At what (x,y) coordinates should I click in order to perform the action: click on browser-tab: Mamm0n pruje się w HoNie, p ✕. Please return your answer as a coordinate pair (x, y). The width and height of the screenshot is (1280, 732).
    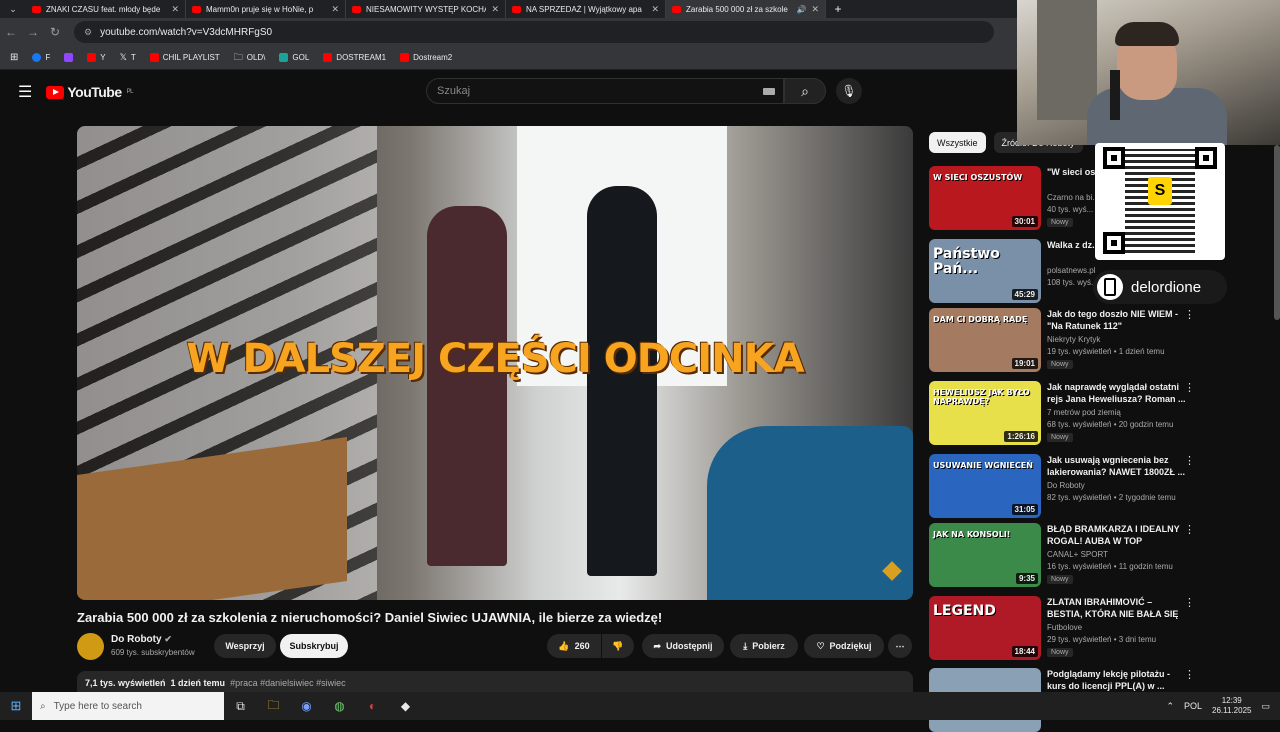
    Looking at the image, I should click on (266, 9).